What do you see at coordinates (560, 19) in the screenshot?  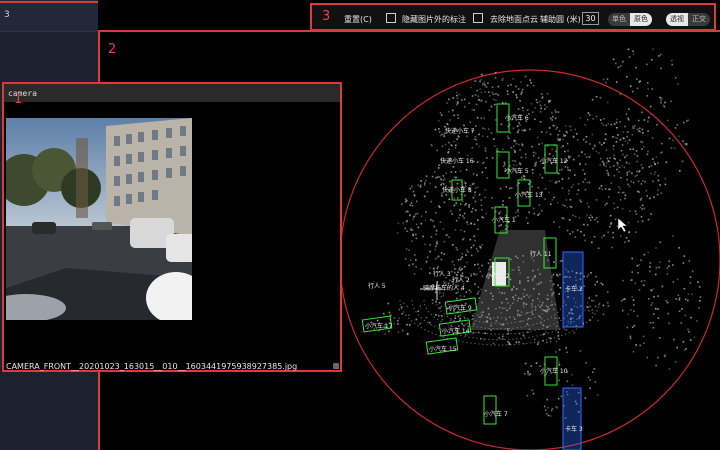 I see `aux-circle-label: 辅助圆 (米)` at bounding box center [560, 19].